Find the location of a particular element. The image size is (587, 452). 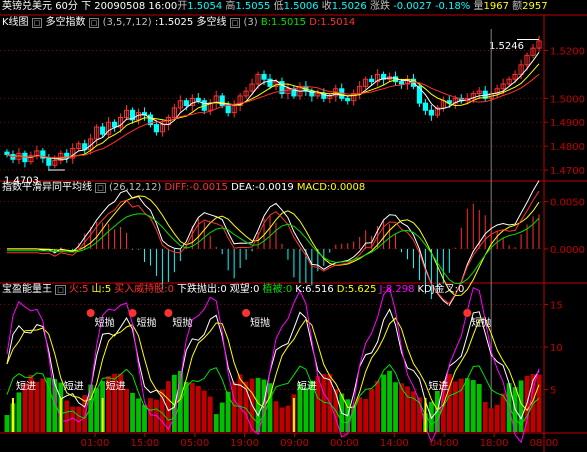

indicator2-name: 多空线 is located at coordinates (211, 22).